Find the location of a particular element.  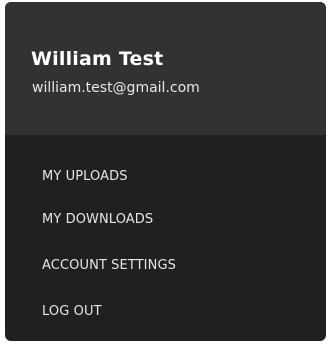

user-email: william.test@gmail.com is located at coordinates (116, 88).